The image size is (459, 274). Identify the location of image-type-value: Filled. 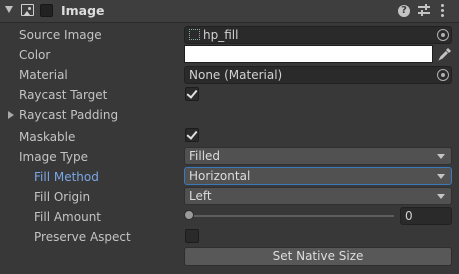
(205, 156).